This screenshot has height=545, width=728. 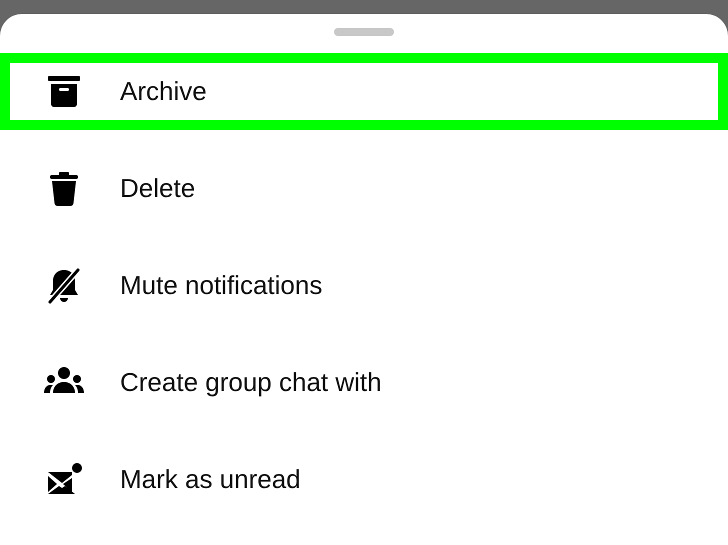 What do you see at coordinates (364, 91) in the screenshot?
I see `menu-item: Archive` at bounding box center [364, 91].